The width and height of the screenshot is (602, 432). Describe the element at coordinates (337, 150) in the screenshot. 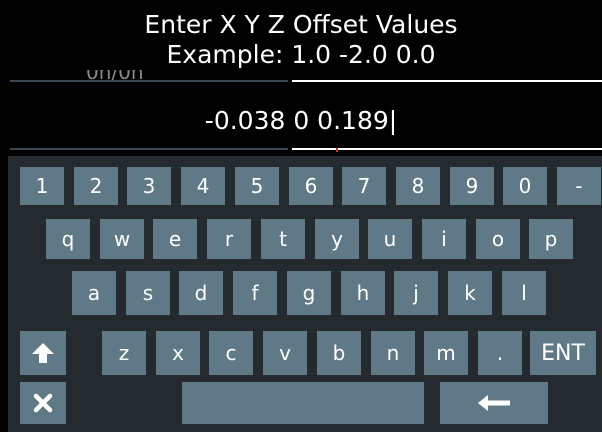

I see `cursor-tick` at that location.